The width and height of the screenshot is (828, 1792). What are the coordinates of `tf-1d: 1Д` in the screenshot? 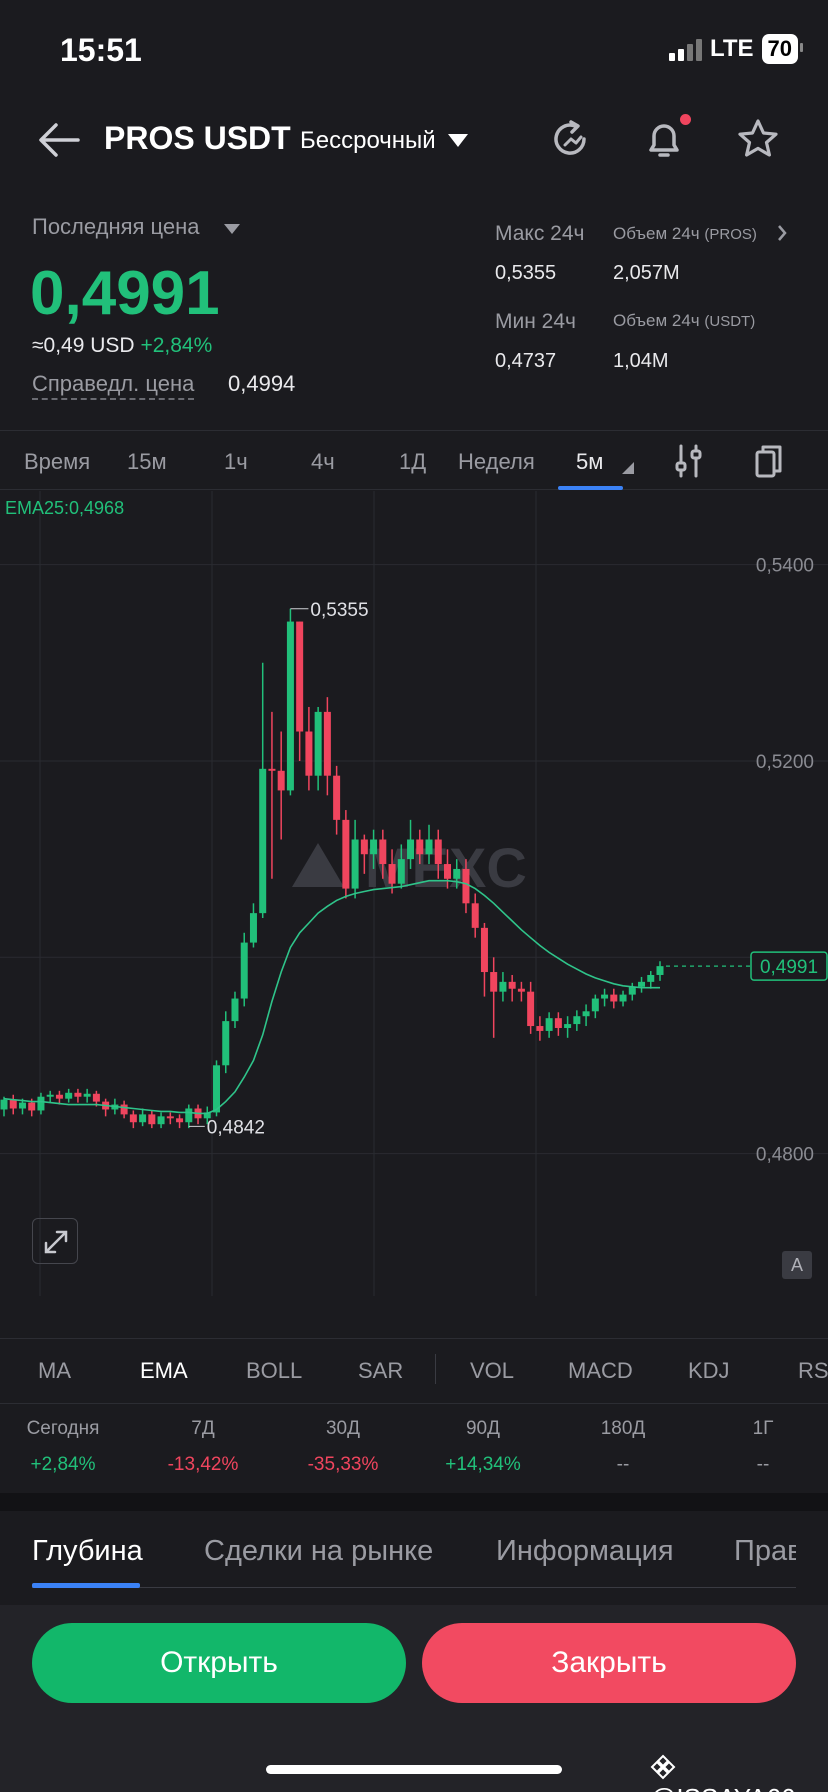 It's located at (412, 462).